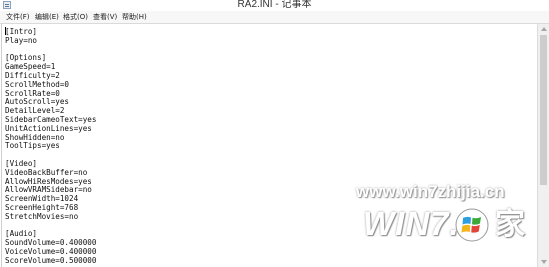 Image resolution: width=549 pixels, height=267 pixels. I want to click on text-line: UnitActionLines=yes, so click(48, 128).